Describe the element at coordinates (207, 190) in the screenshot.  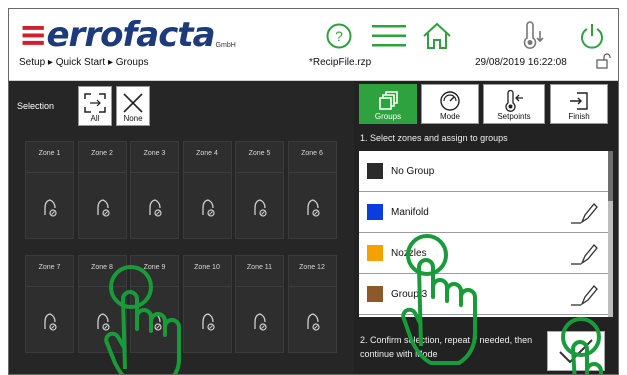
I see `zone-tile: Zone 4` at that location.